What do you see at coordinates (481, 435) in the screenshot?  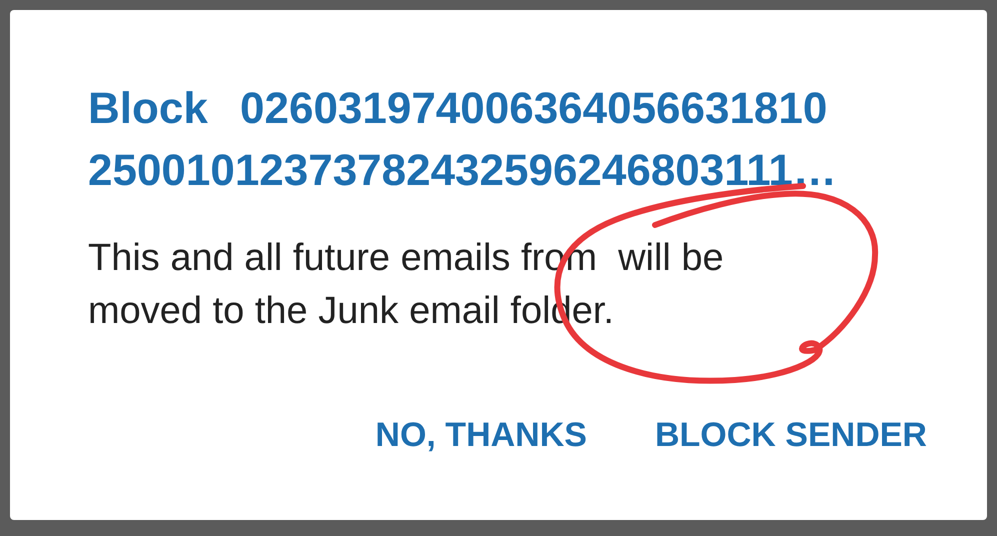 I see `dialog-button: NO, THANKS` at bounding box center [481, 435].